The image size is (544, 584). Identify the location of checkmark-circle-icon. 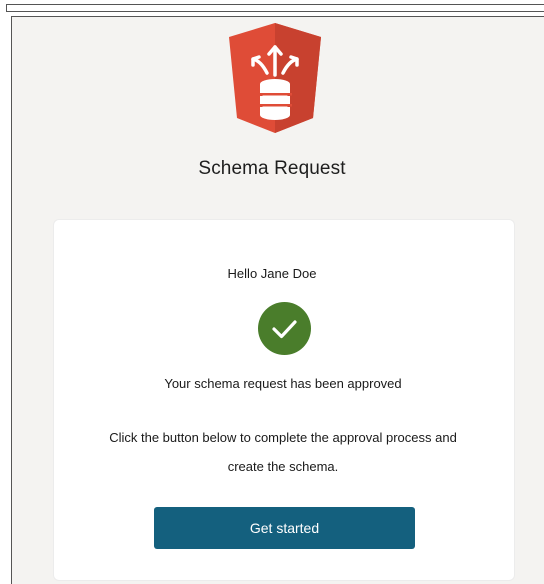
(284, 328).